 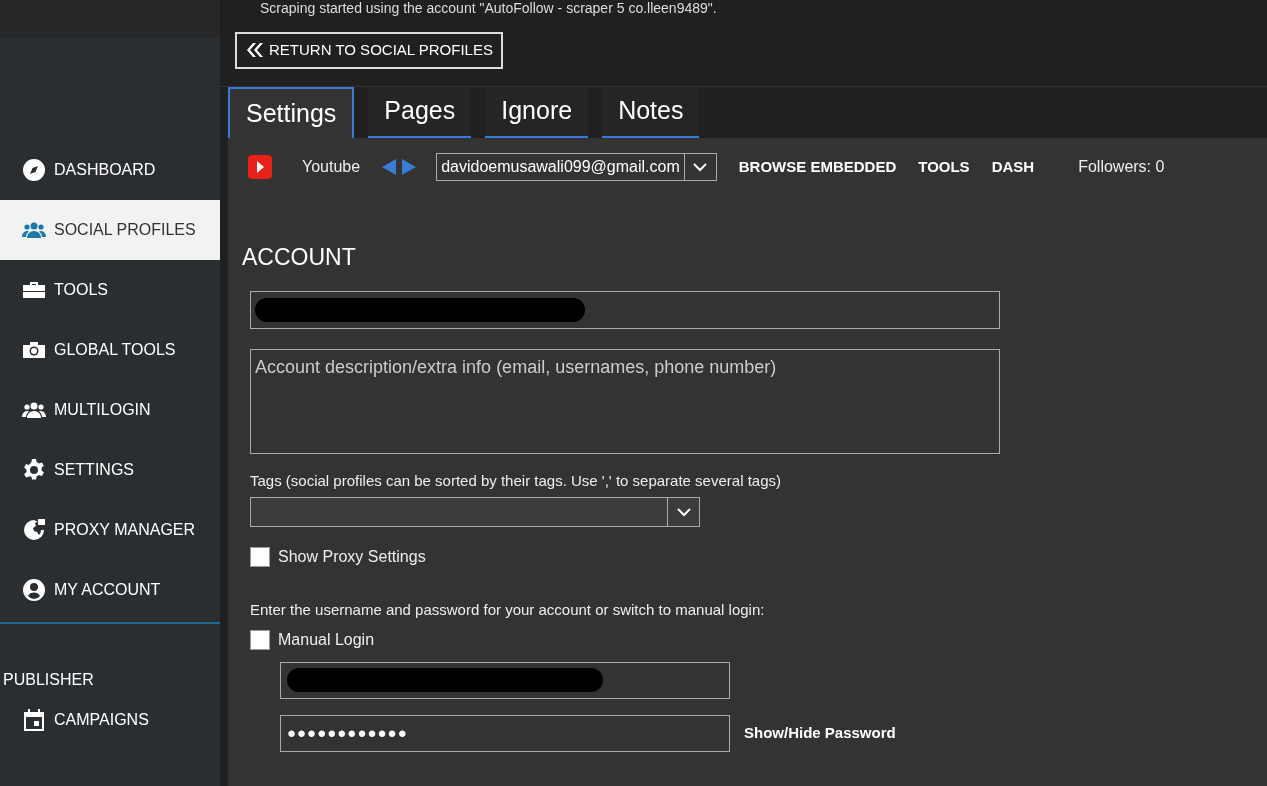 I want to click on followers-count: Followers: 0, so click(x=1121, y=167).